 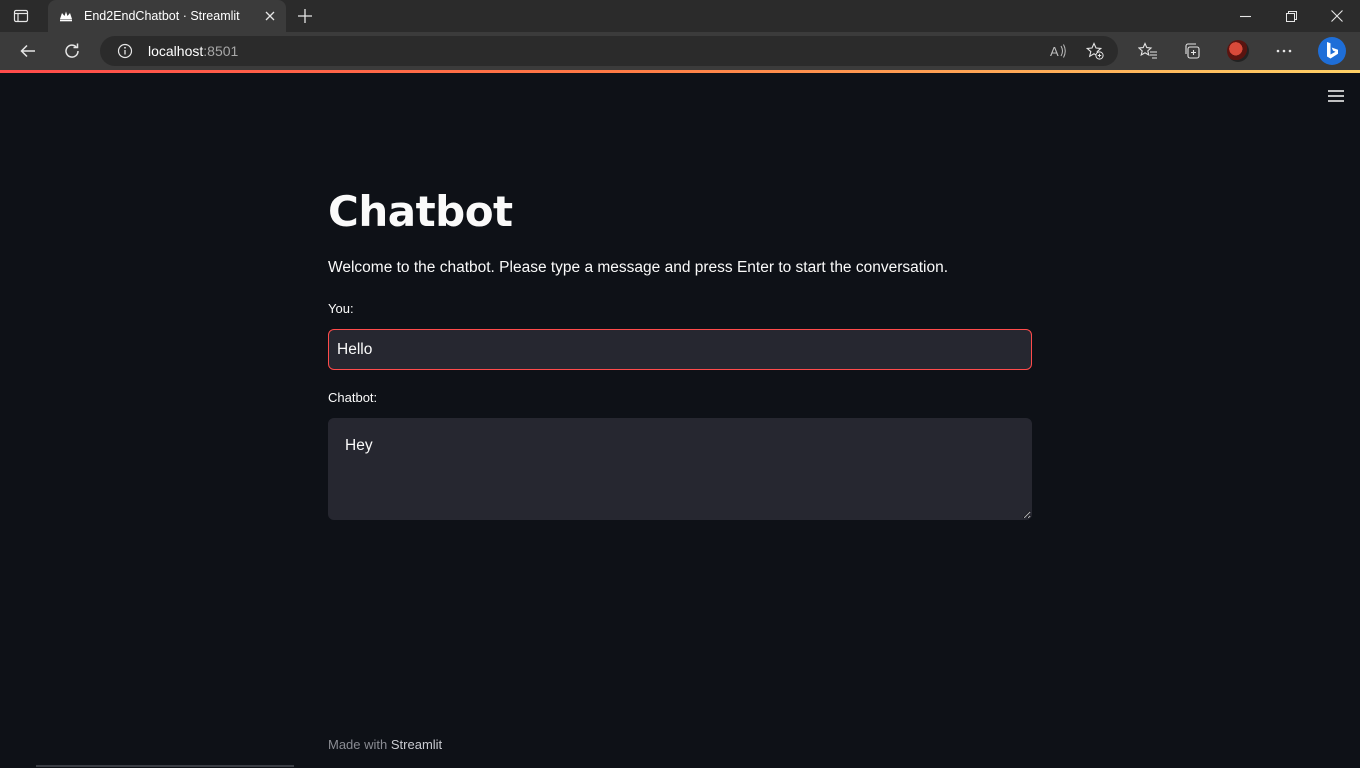 I want to click on address-bar: localhost:8501 A, so click(x=609, y=51).